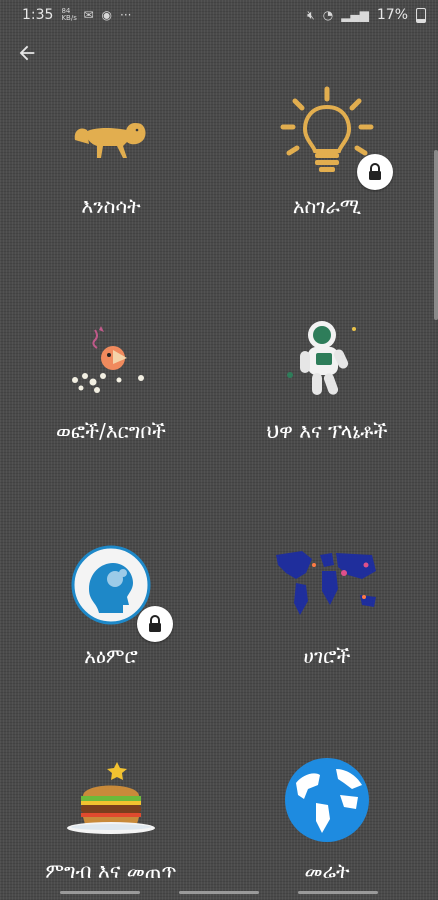  I want to click on category-tile-birds: ወፎች/እርግቦች, so click(111, 374).